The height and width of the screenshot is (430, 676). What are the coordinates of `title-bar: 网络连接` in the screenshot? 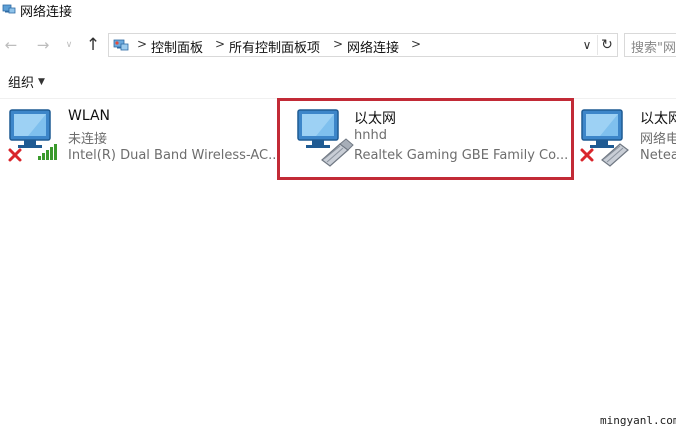 It's located at (338, 13).